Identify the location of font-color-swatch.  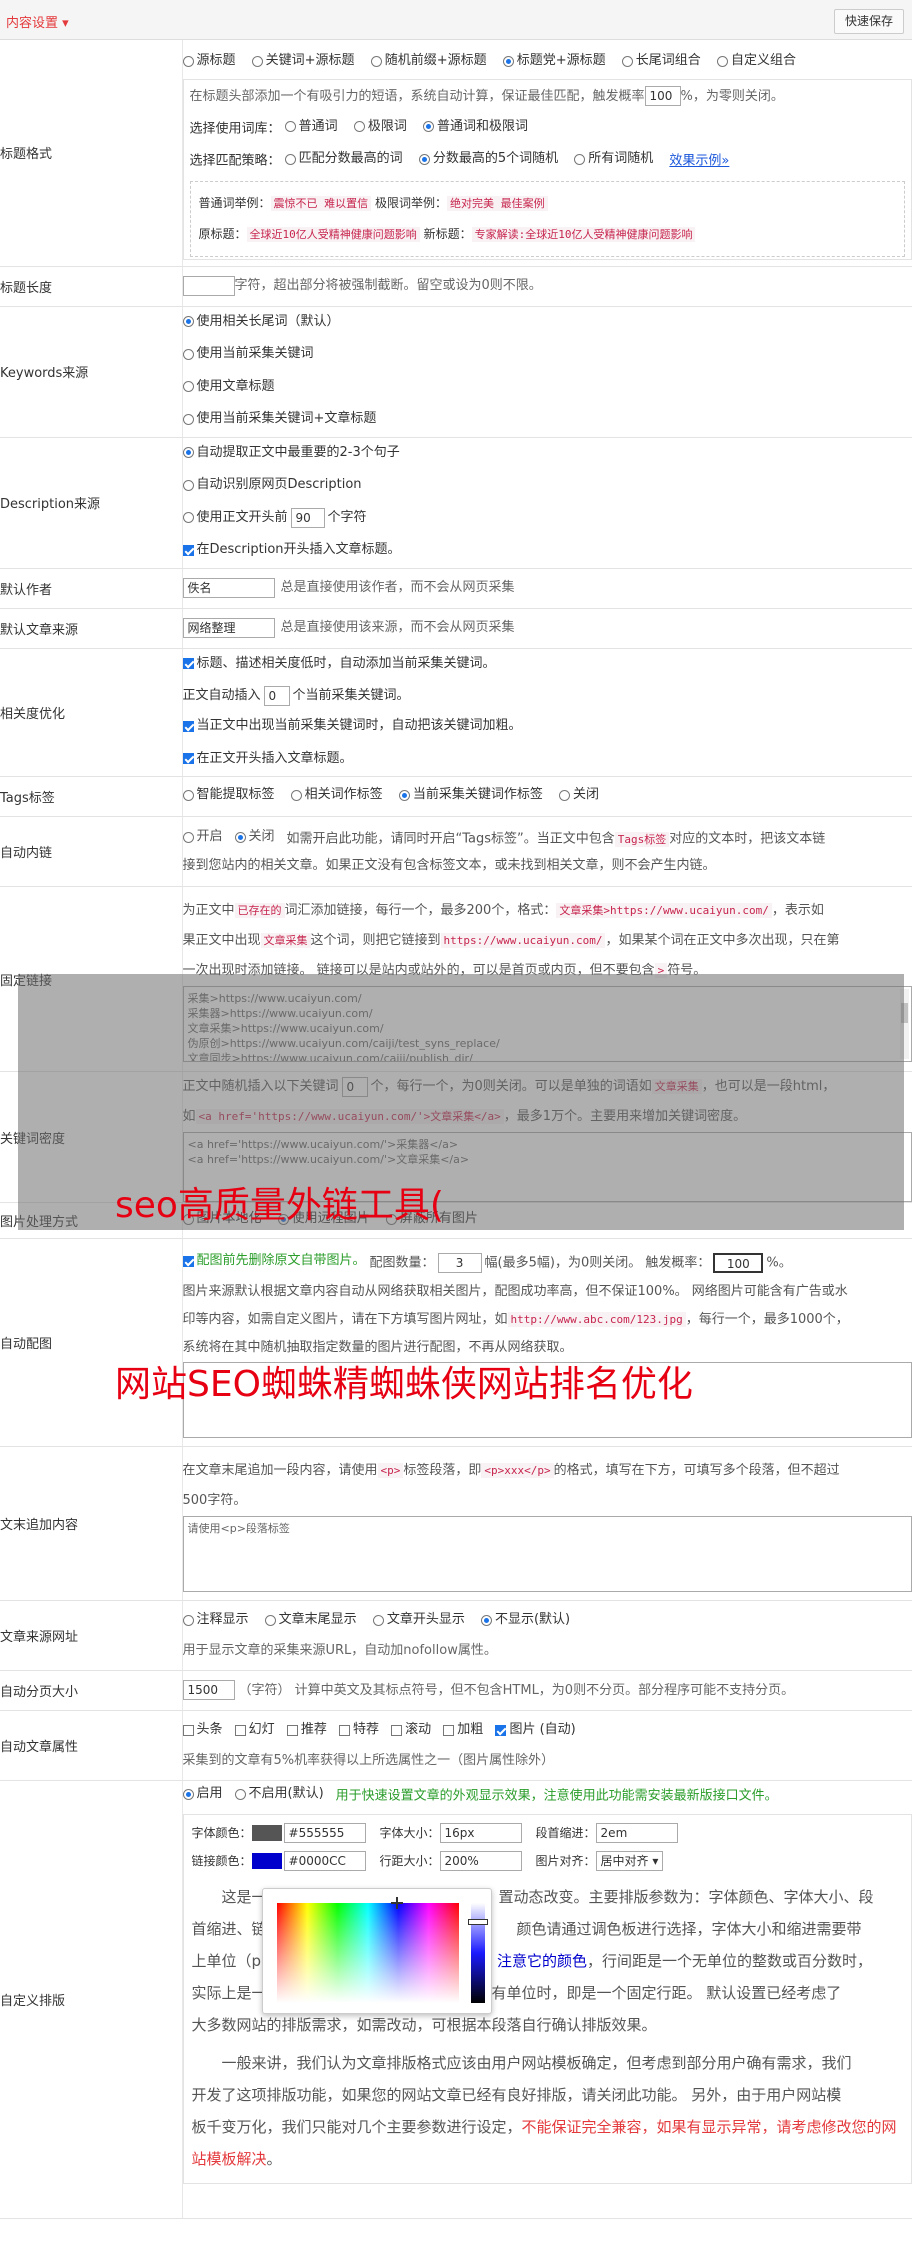
(266, 1833).